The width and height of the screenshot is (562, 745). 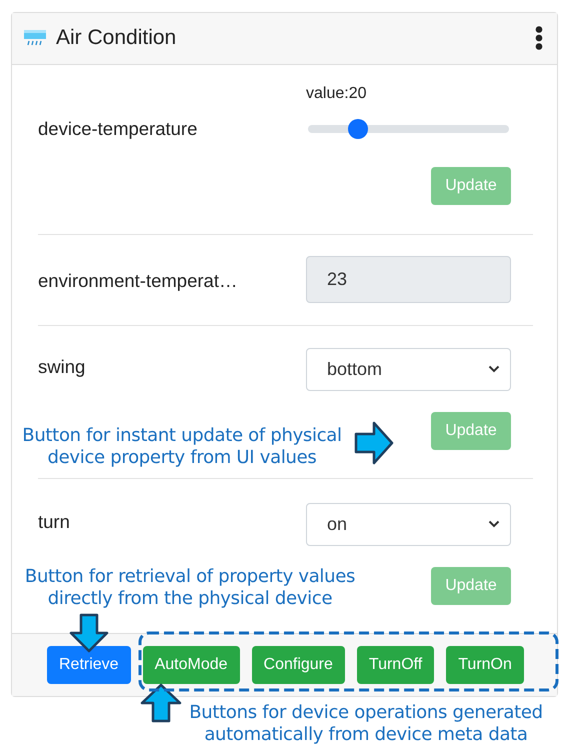 I want to click on operation-button: TurnOn, so click(x=485, y=665).